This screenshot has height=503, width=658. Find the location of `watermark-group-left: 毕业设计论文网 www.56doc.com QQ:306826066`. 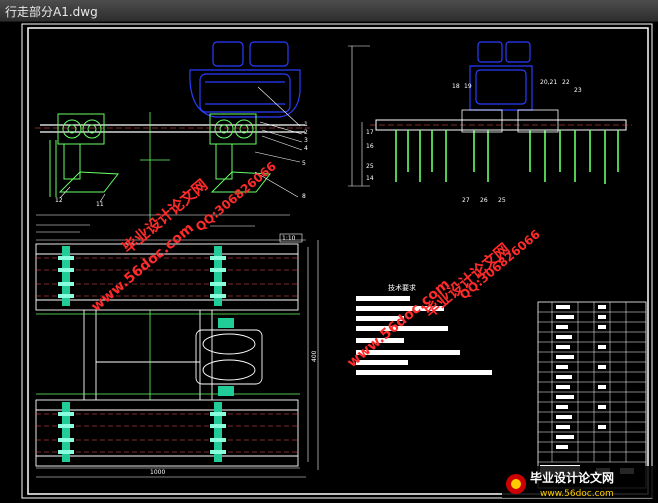

watermark-group-left: 毕业设计论文网 www.56doc.com QQ:306826066 is located at coordinates (183, 237).